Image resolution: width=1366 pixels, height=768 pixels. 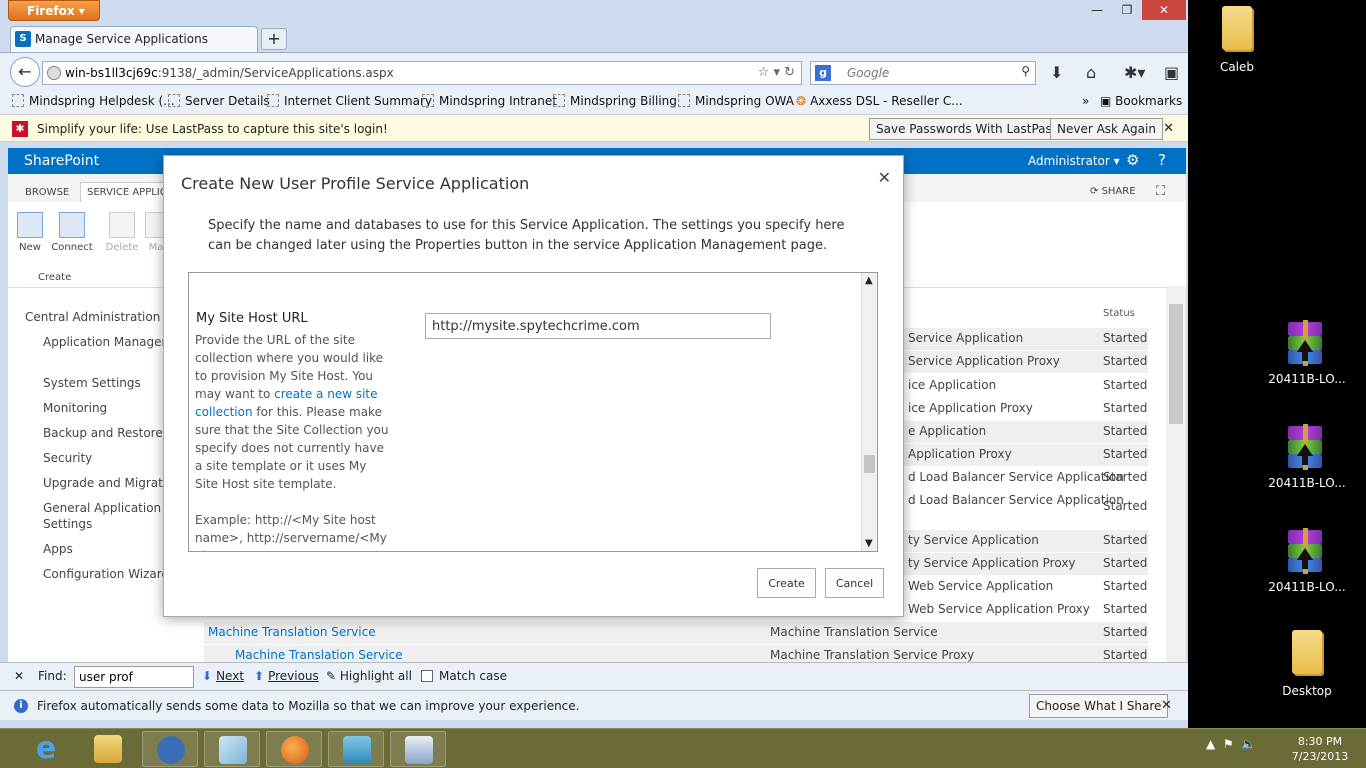 I want to click on internet-explorer-icon: e, so click(x=46, y=748).